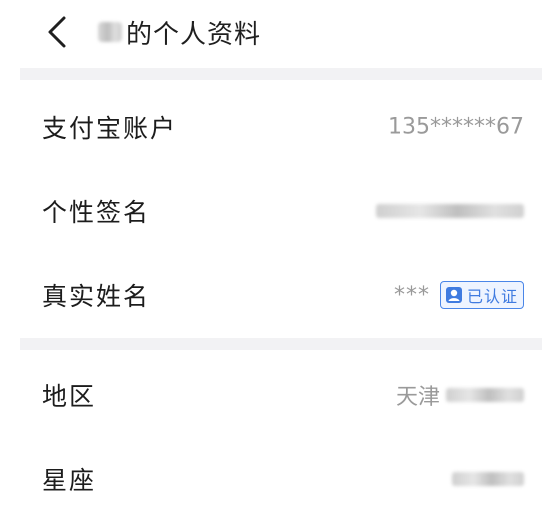 This screenshot has width=554, height=515. What do you see at coordinates (96, 296) in the screenshot?
I see `row-label: 真实姓名` at bounding box center [96, 296].